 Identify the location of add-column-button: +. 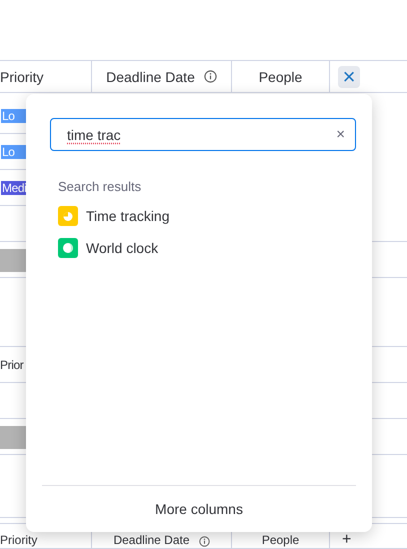
(345, 540).